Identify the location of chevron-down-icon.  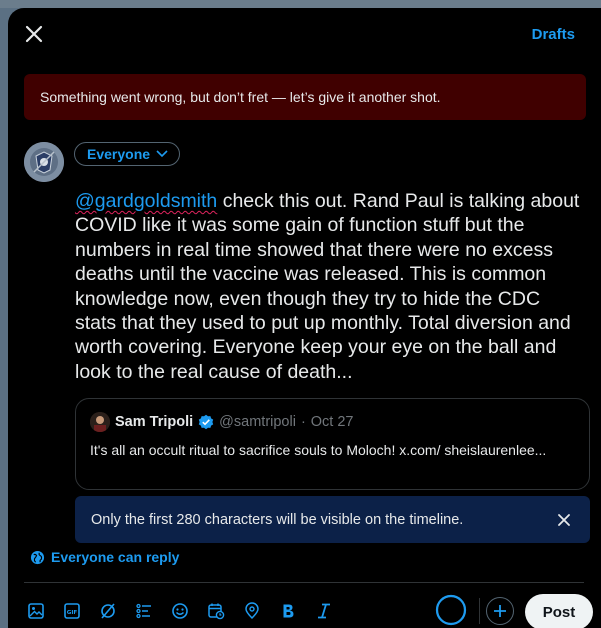
(162, 154).